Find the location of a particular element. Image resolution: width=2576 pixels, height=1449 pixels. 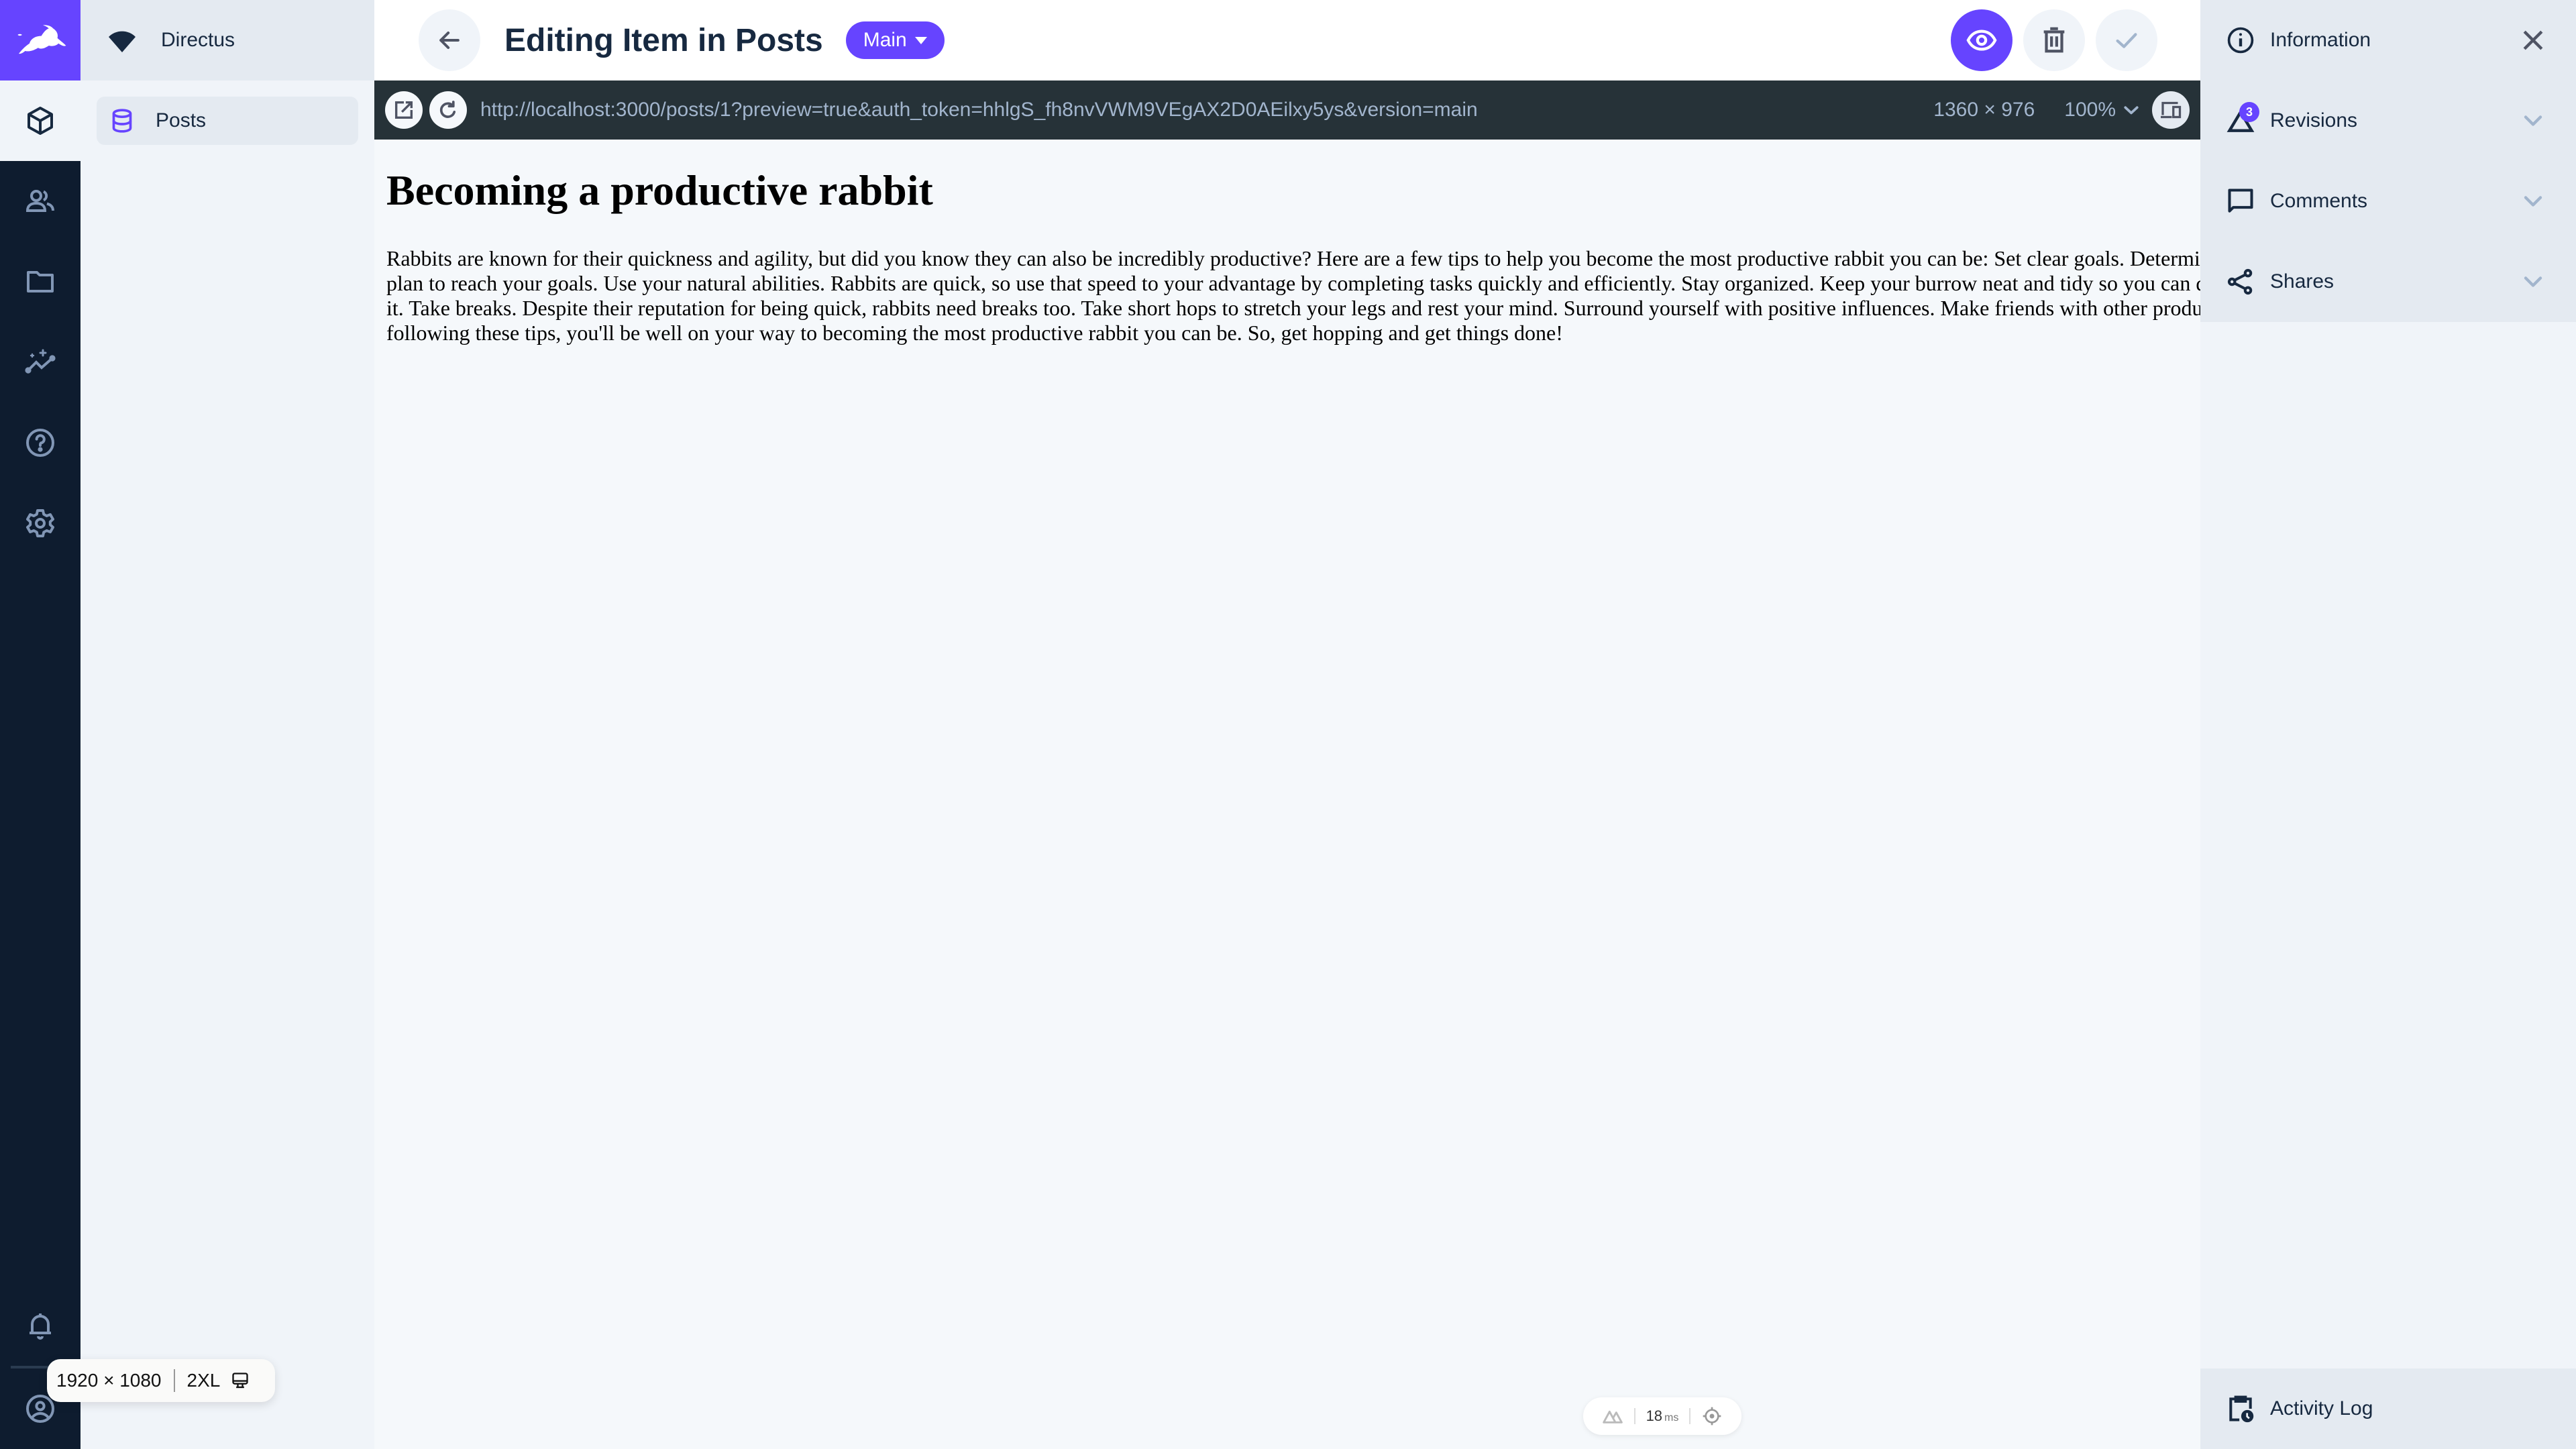

sidebar-sections: Information 3 Revisions Comments Shares is located at coordinates (2388, 161).